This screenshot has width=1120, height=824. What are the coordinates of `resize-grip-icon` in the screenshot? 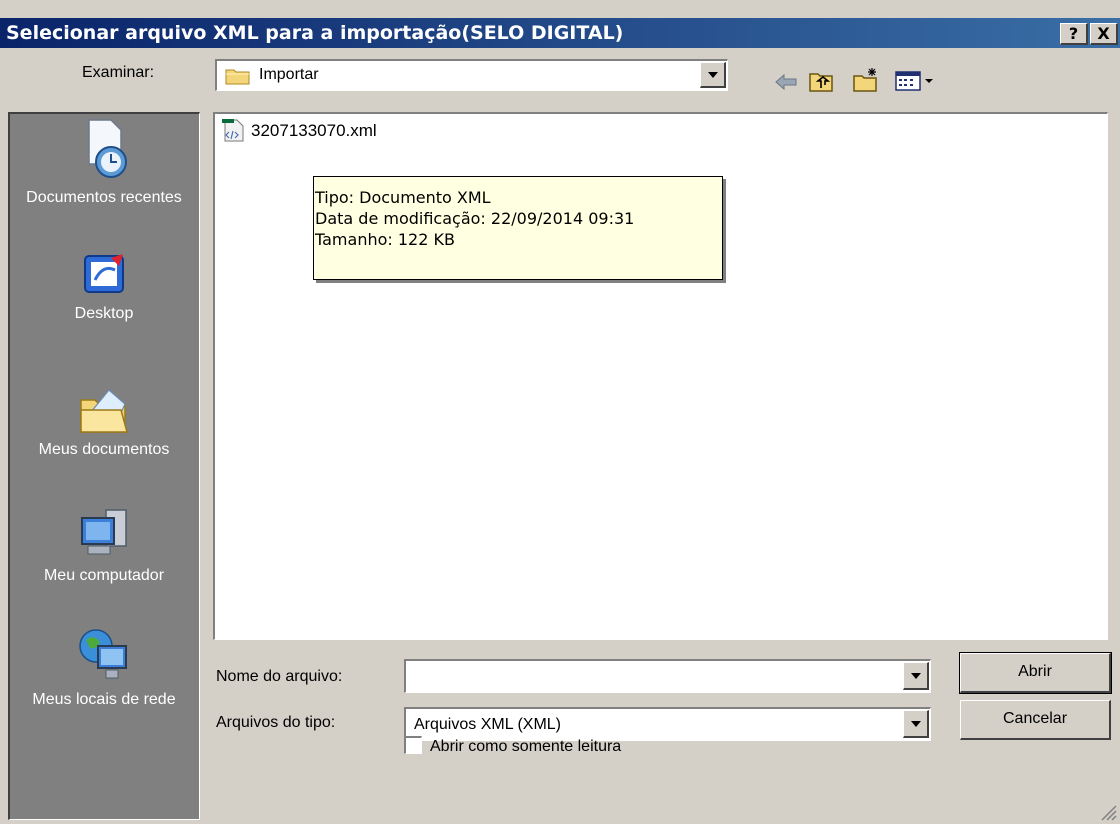 It's located at (1107, 811).